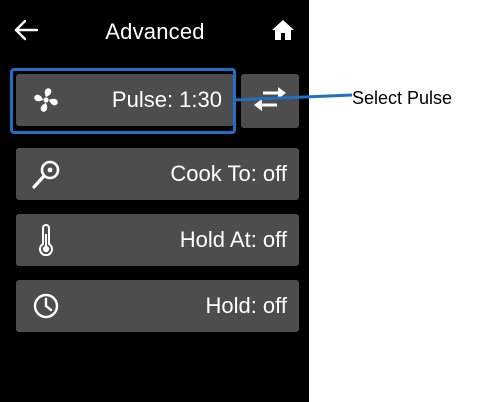 The image size is (483, 402). I want to click on header-bar: Advanced, so click(154, 32).